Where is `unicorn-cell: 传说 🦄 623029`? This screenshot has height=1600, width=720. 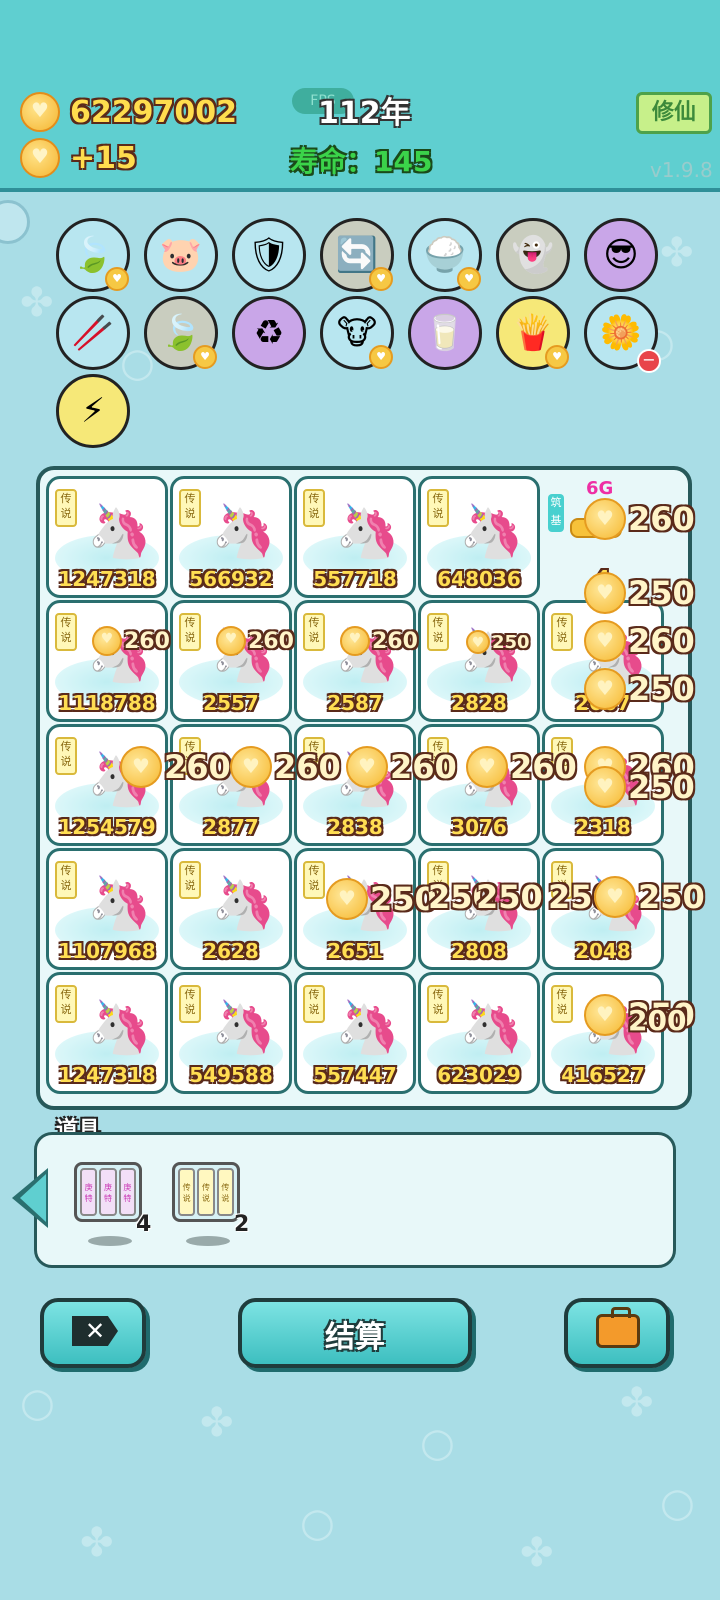
unicorn-cell: 传说 🦄 623029 is located at coordinates (479, 1033).